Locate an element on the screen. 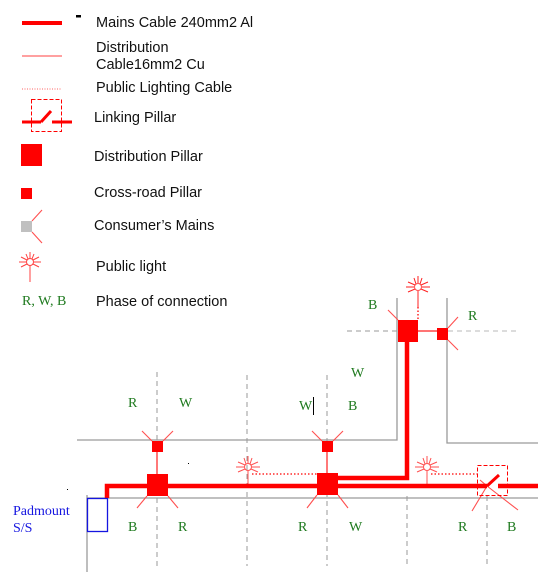 This screenshot has width=558, height=572. legend-cross-road-label: Cross-road Pillar is located at coordinates (148, 193).